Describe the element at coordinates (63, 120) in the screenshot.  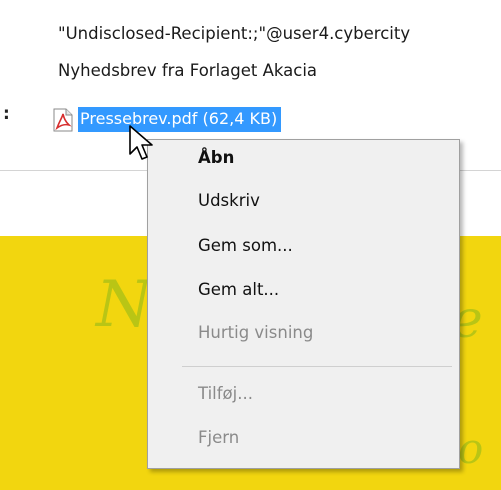
I see `pdf-file-icon` at that location.